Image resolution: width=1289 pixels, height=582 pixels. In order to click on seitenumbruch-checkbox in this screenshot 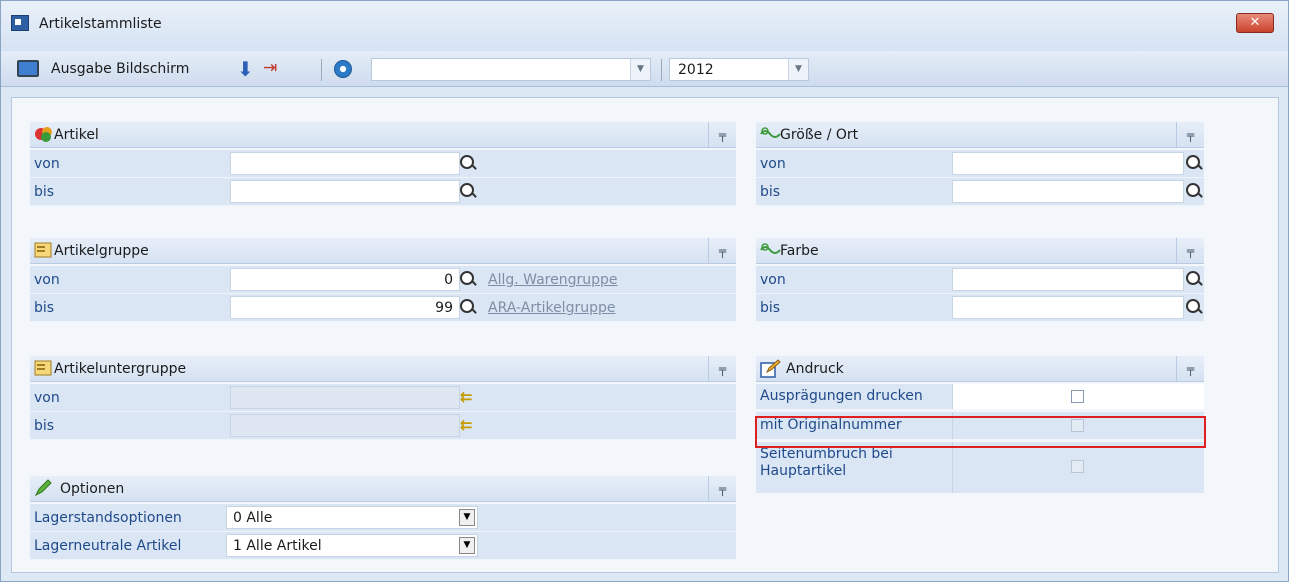, I will do `click(1077, 466)`.